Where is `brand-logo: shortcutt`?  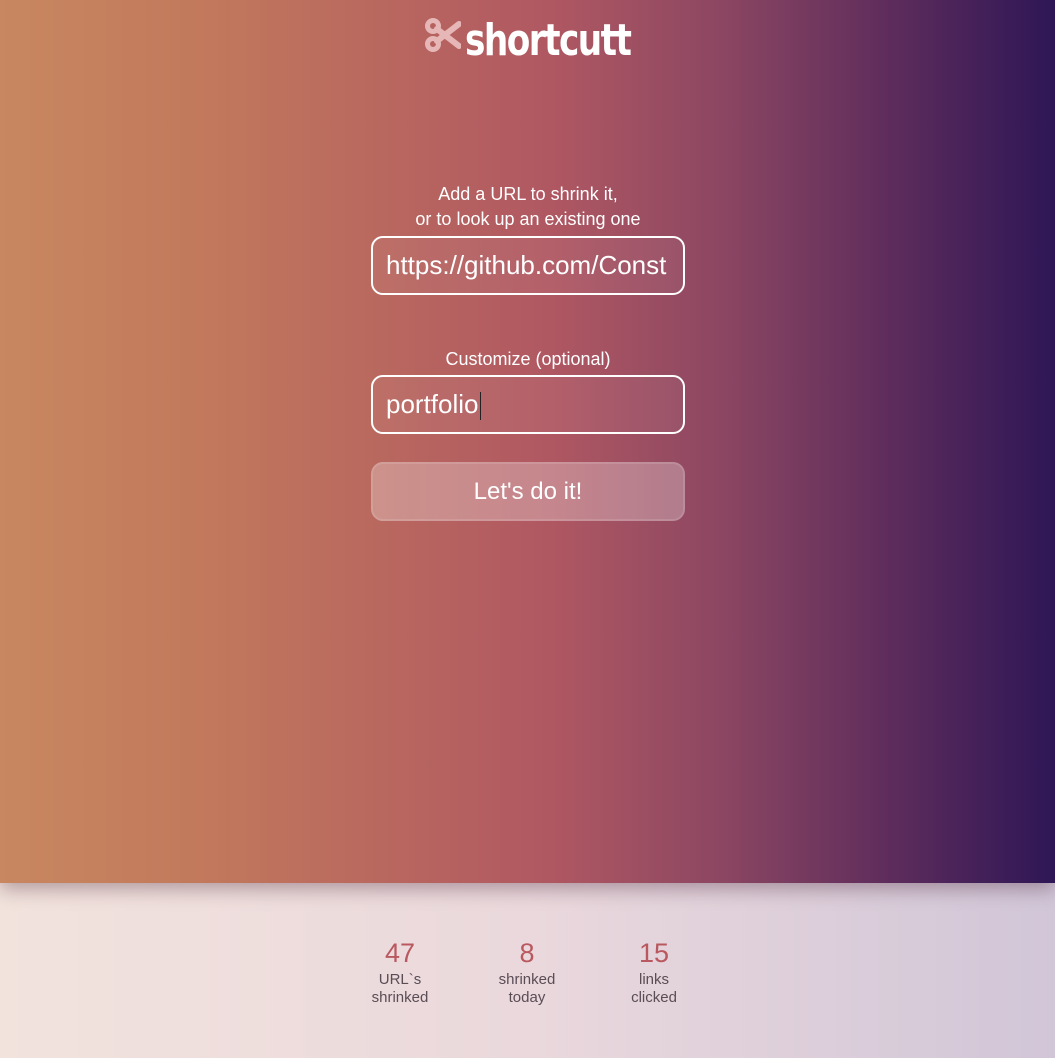 brand-logo: shortcutt is located at coordinates (527, 40).